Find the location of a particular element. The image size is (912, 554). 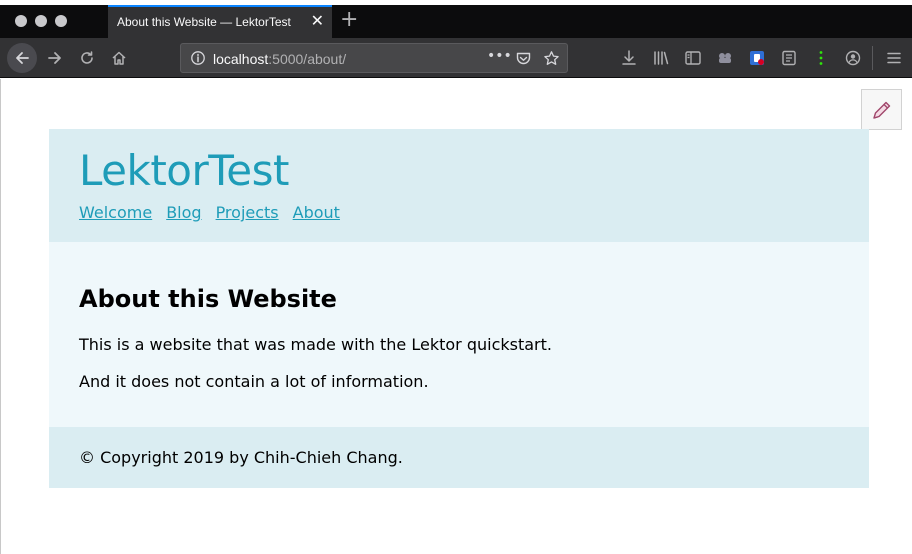

pocket-icon is located at coordinates (523, 58).